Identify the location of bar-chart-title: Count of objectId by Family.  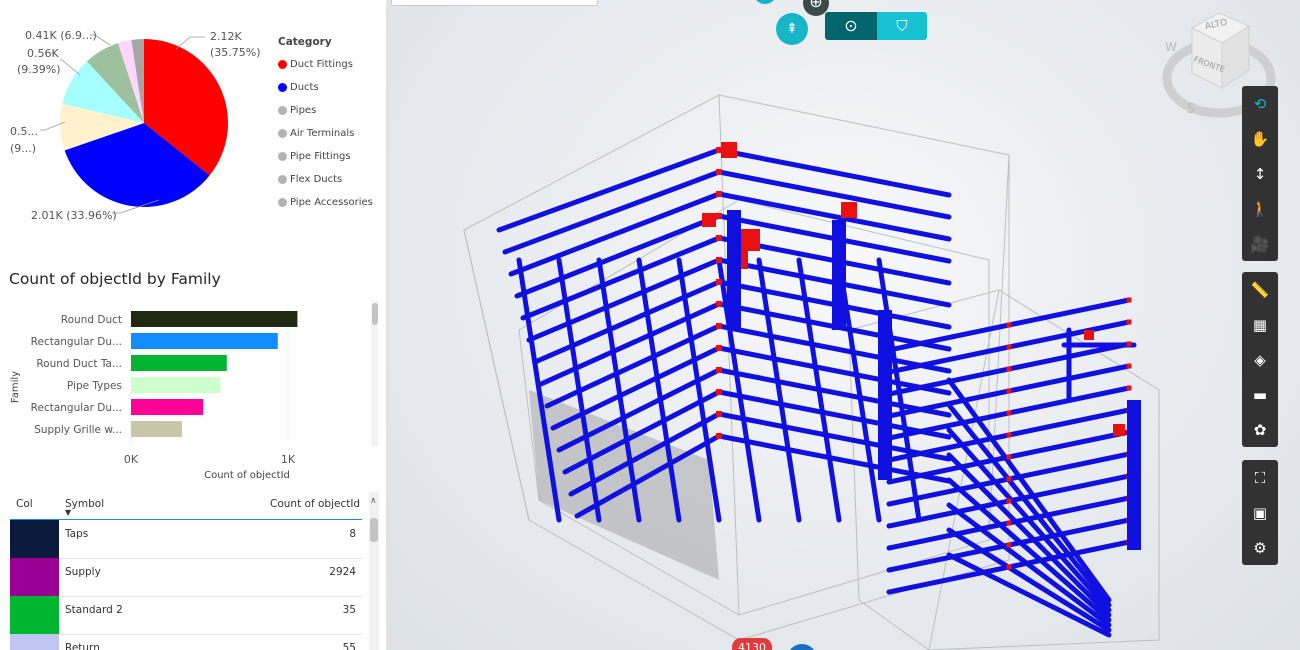
(115, 279).